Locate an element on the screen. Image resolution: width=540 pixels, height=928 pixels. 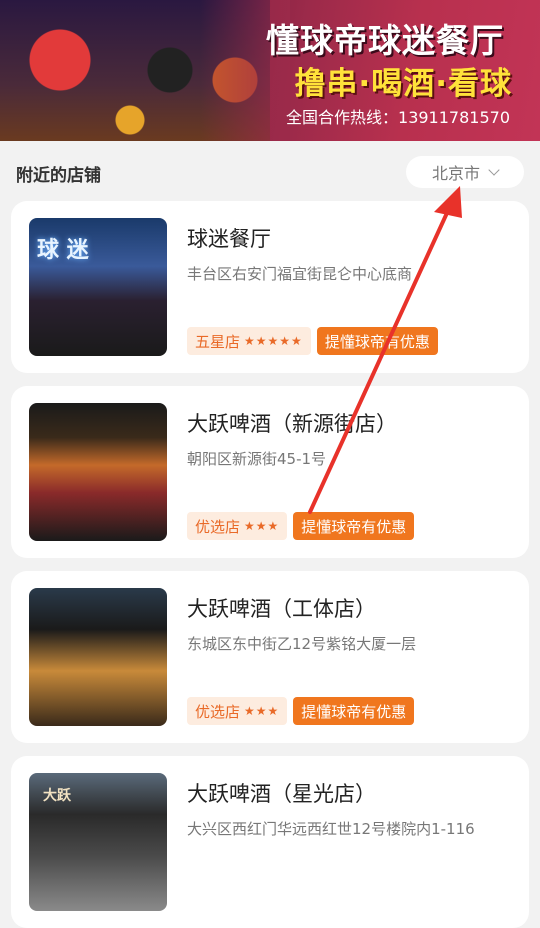
section-title: 附近的店铺 is located at coordinates (58, 176).